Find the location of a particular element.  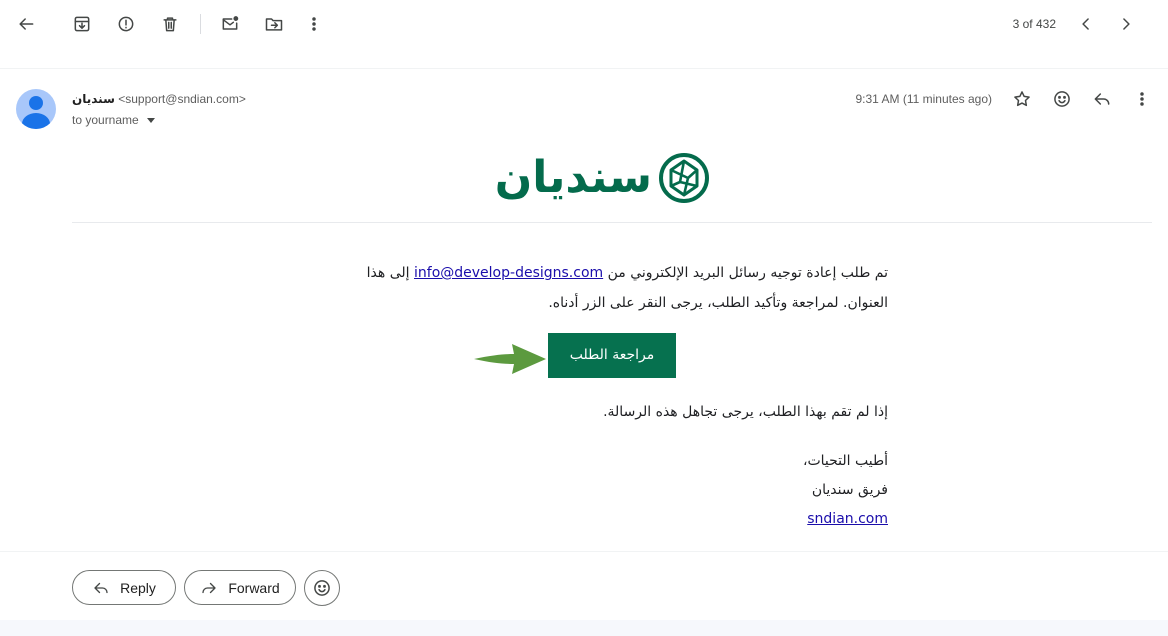

forward-label: Forward is located at coordinates (254, 587).